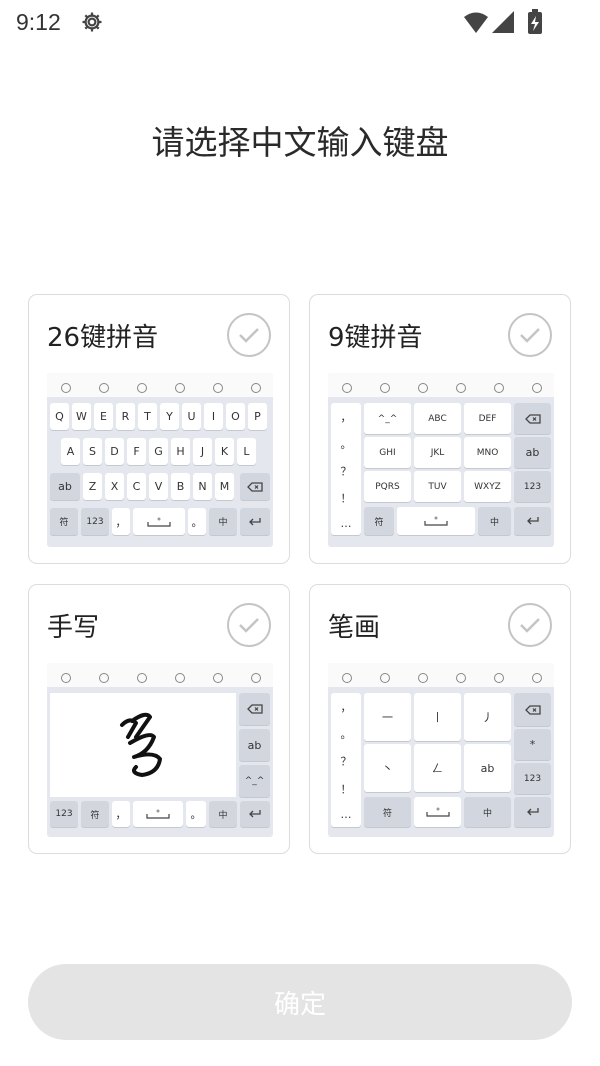  Describe the element at coordinates (169, 416) in the screenshot. I see `key: Y` at that location.